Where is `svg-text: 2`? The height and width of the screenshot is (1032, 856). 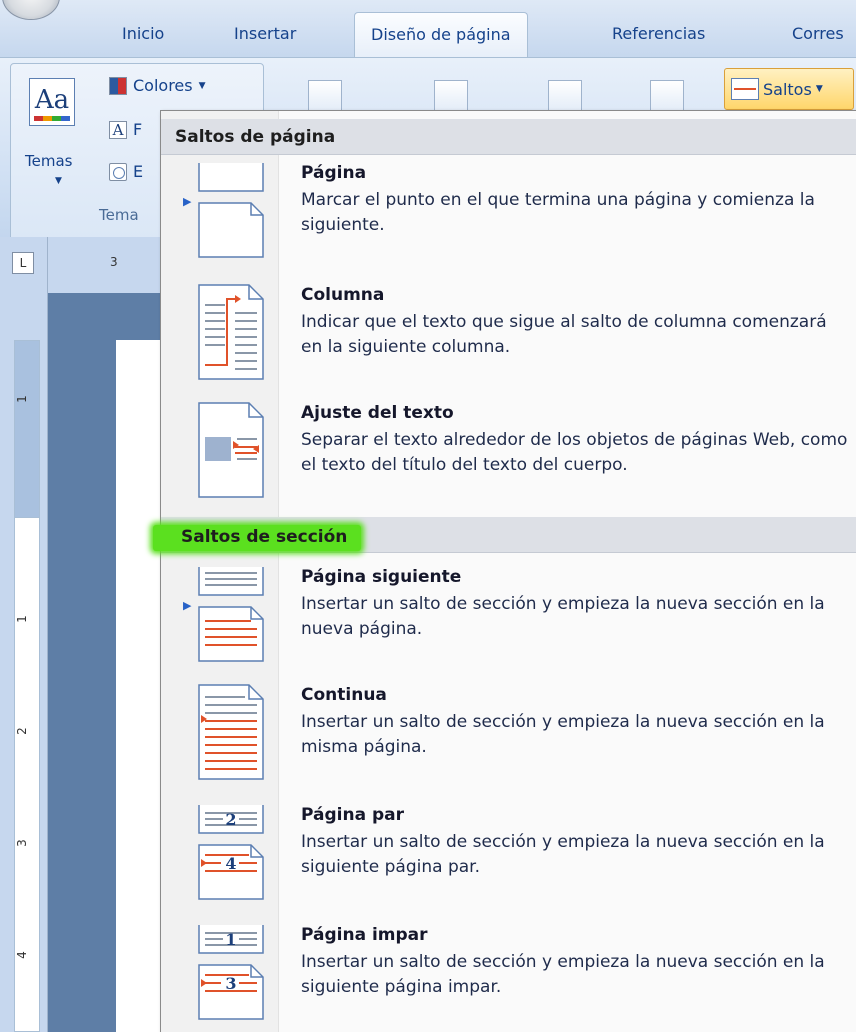
svg-text: 2 is located at coordinates (230, 819).